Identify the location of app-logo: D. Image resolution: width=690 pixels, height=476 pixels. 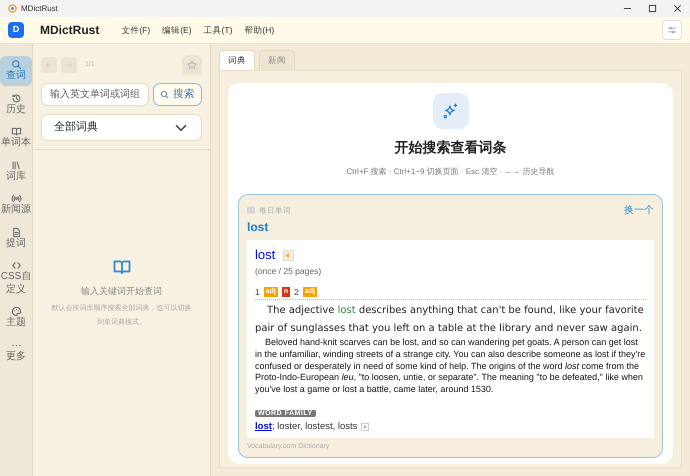
(16, 30).